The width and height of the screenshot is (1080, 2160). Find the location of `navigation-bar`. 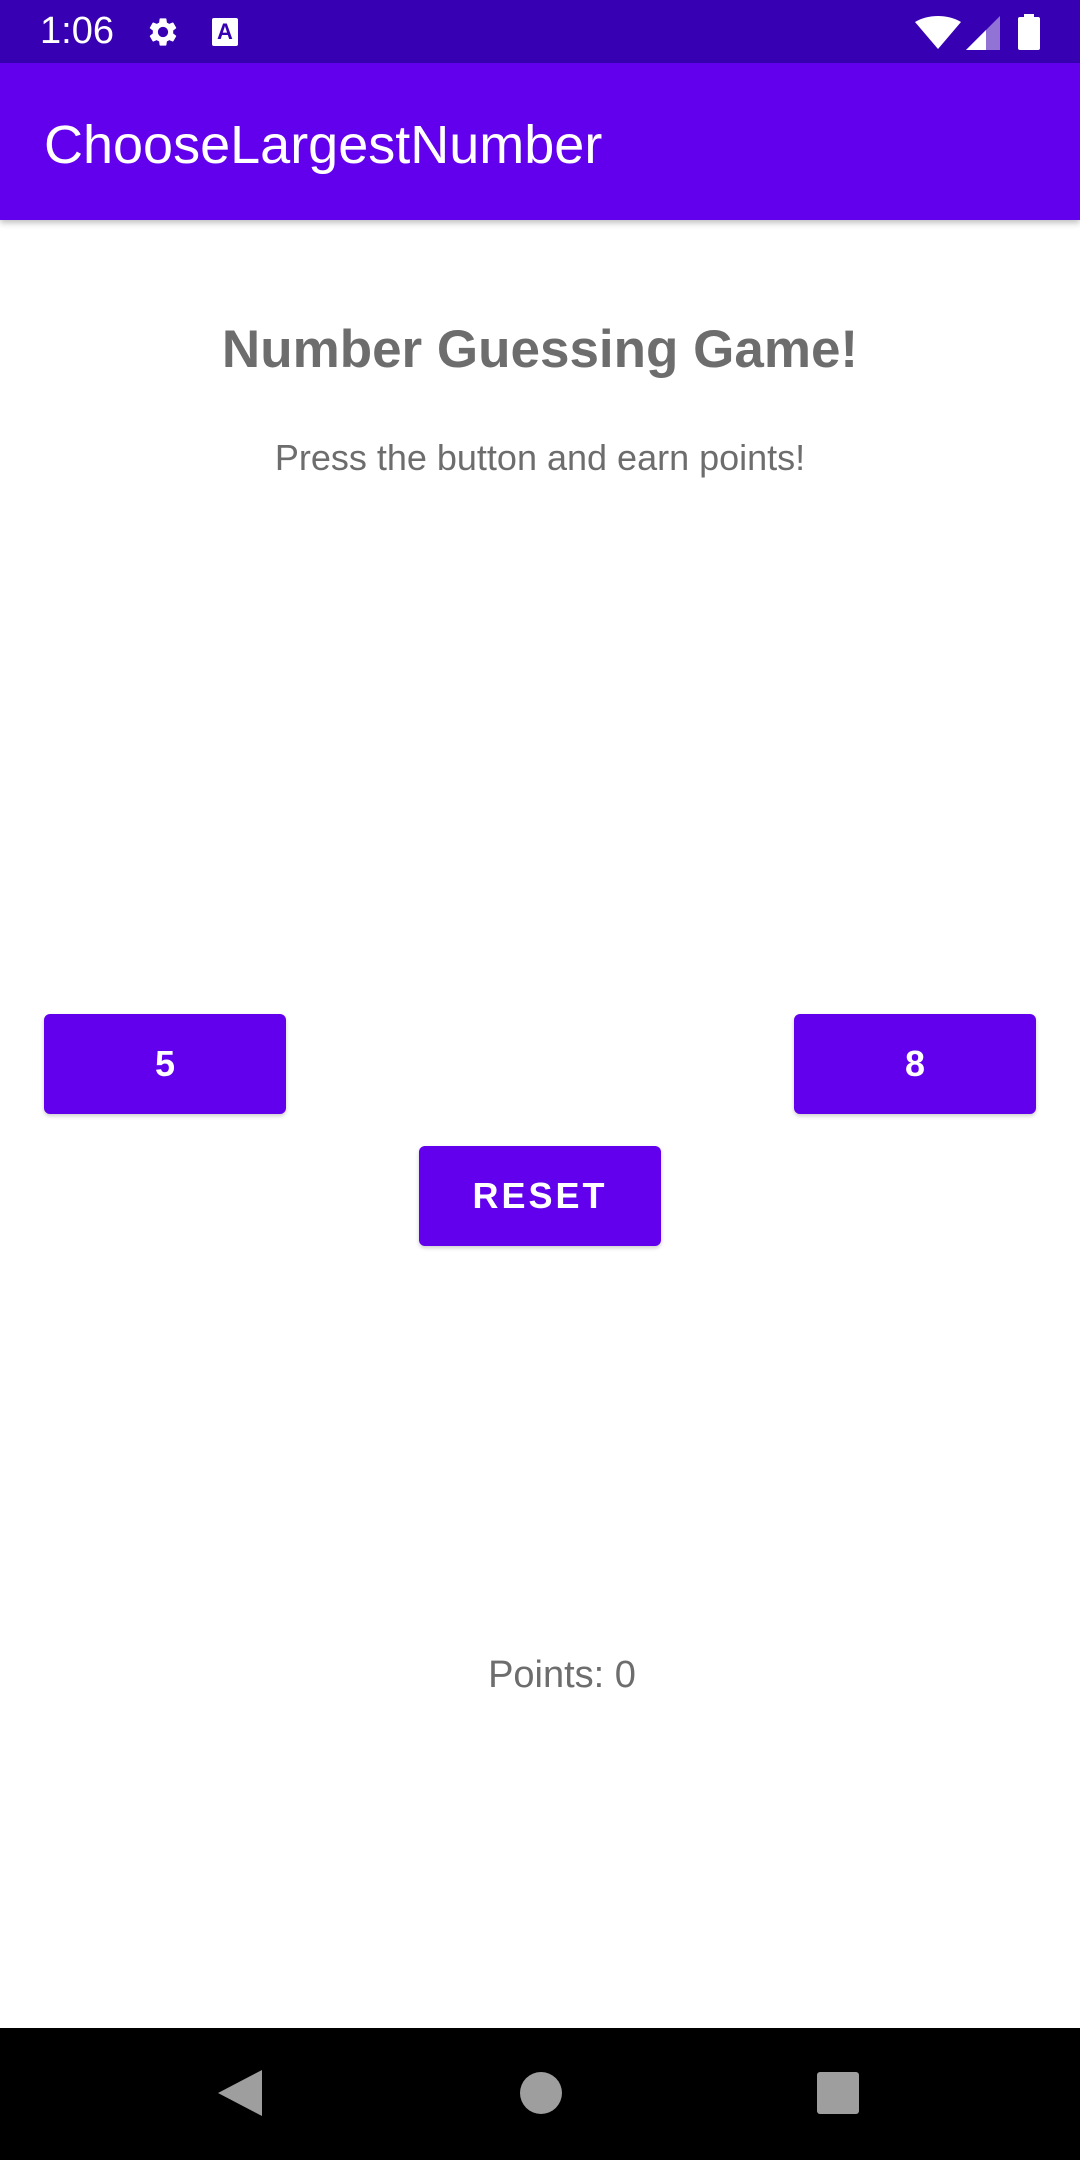

navigation-bar is located at coordinates (540, 2094).